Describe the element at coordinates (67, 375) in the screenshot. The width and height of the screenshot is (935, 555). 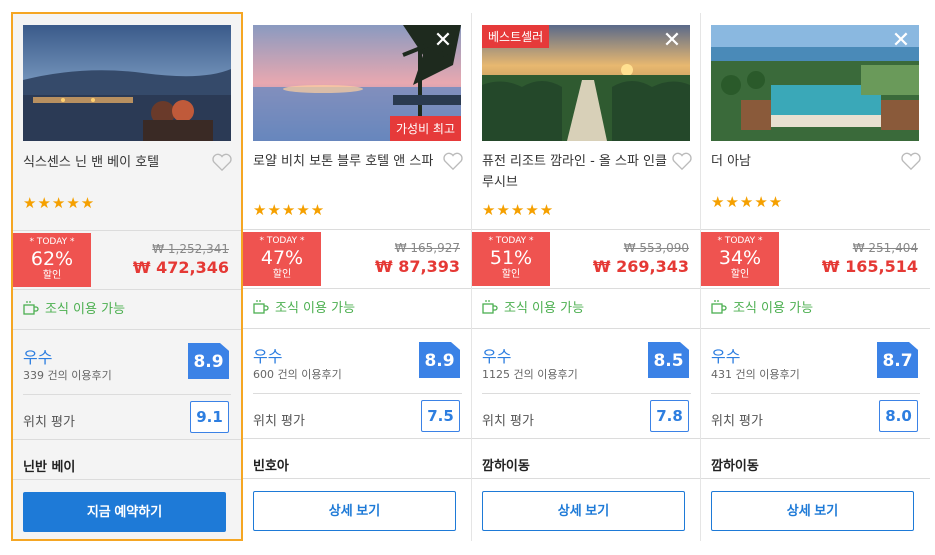
I see `review-count: 339 건의 이용후기` at that location.